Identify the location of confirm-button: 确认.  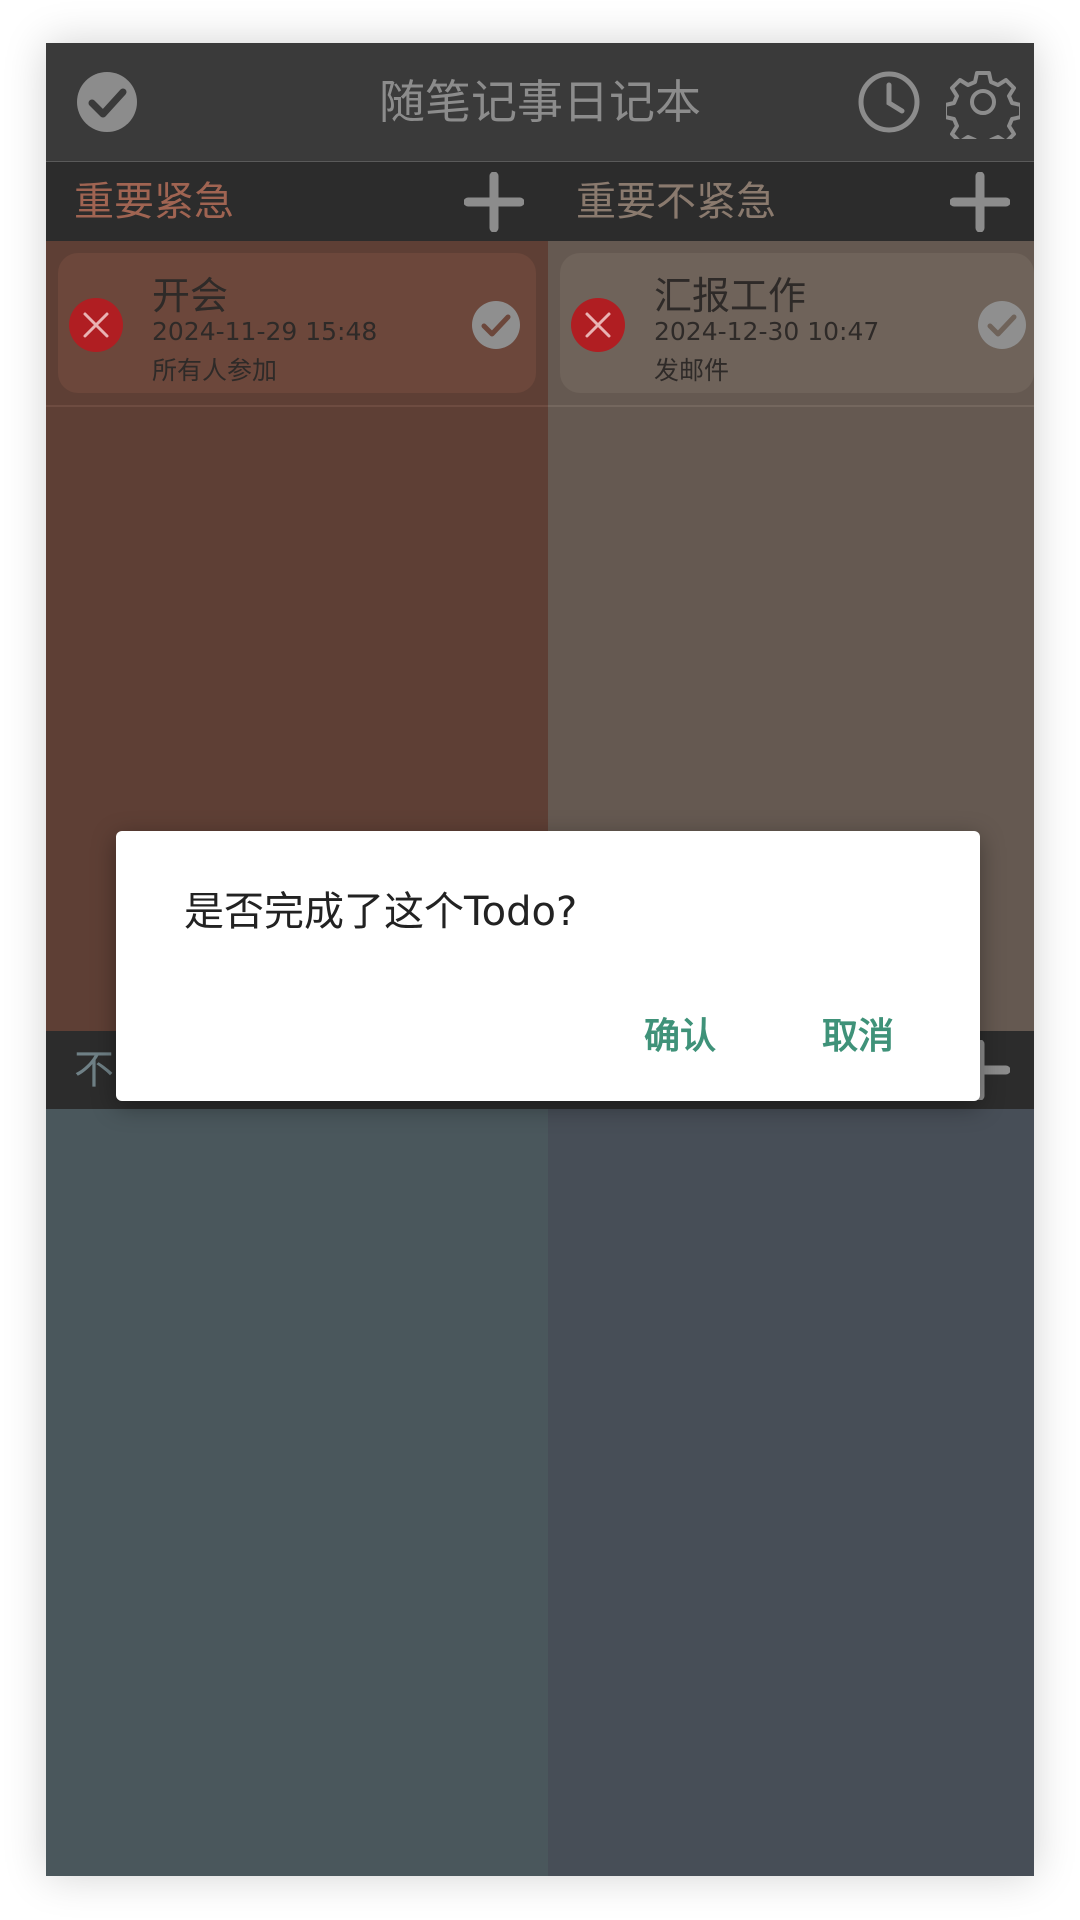
(680, 1033).